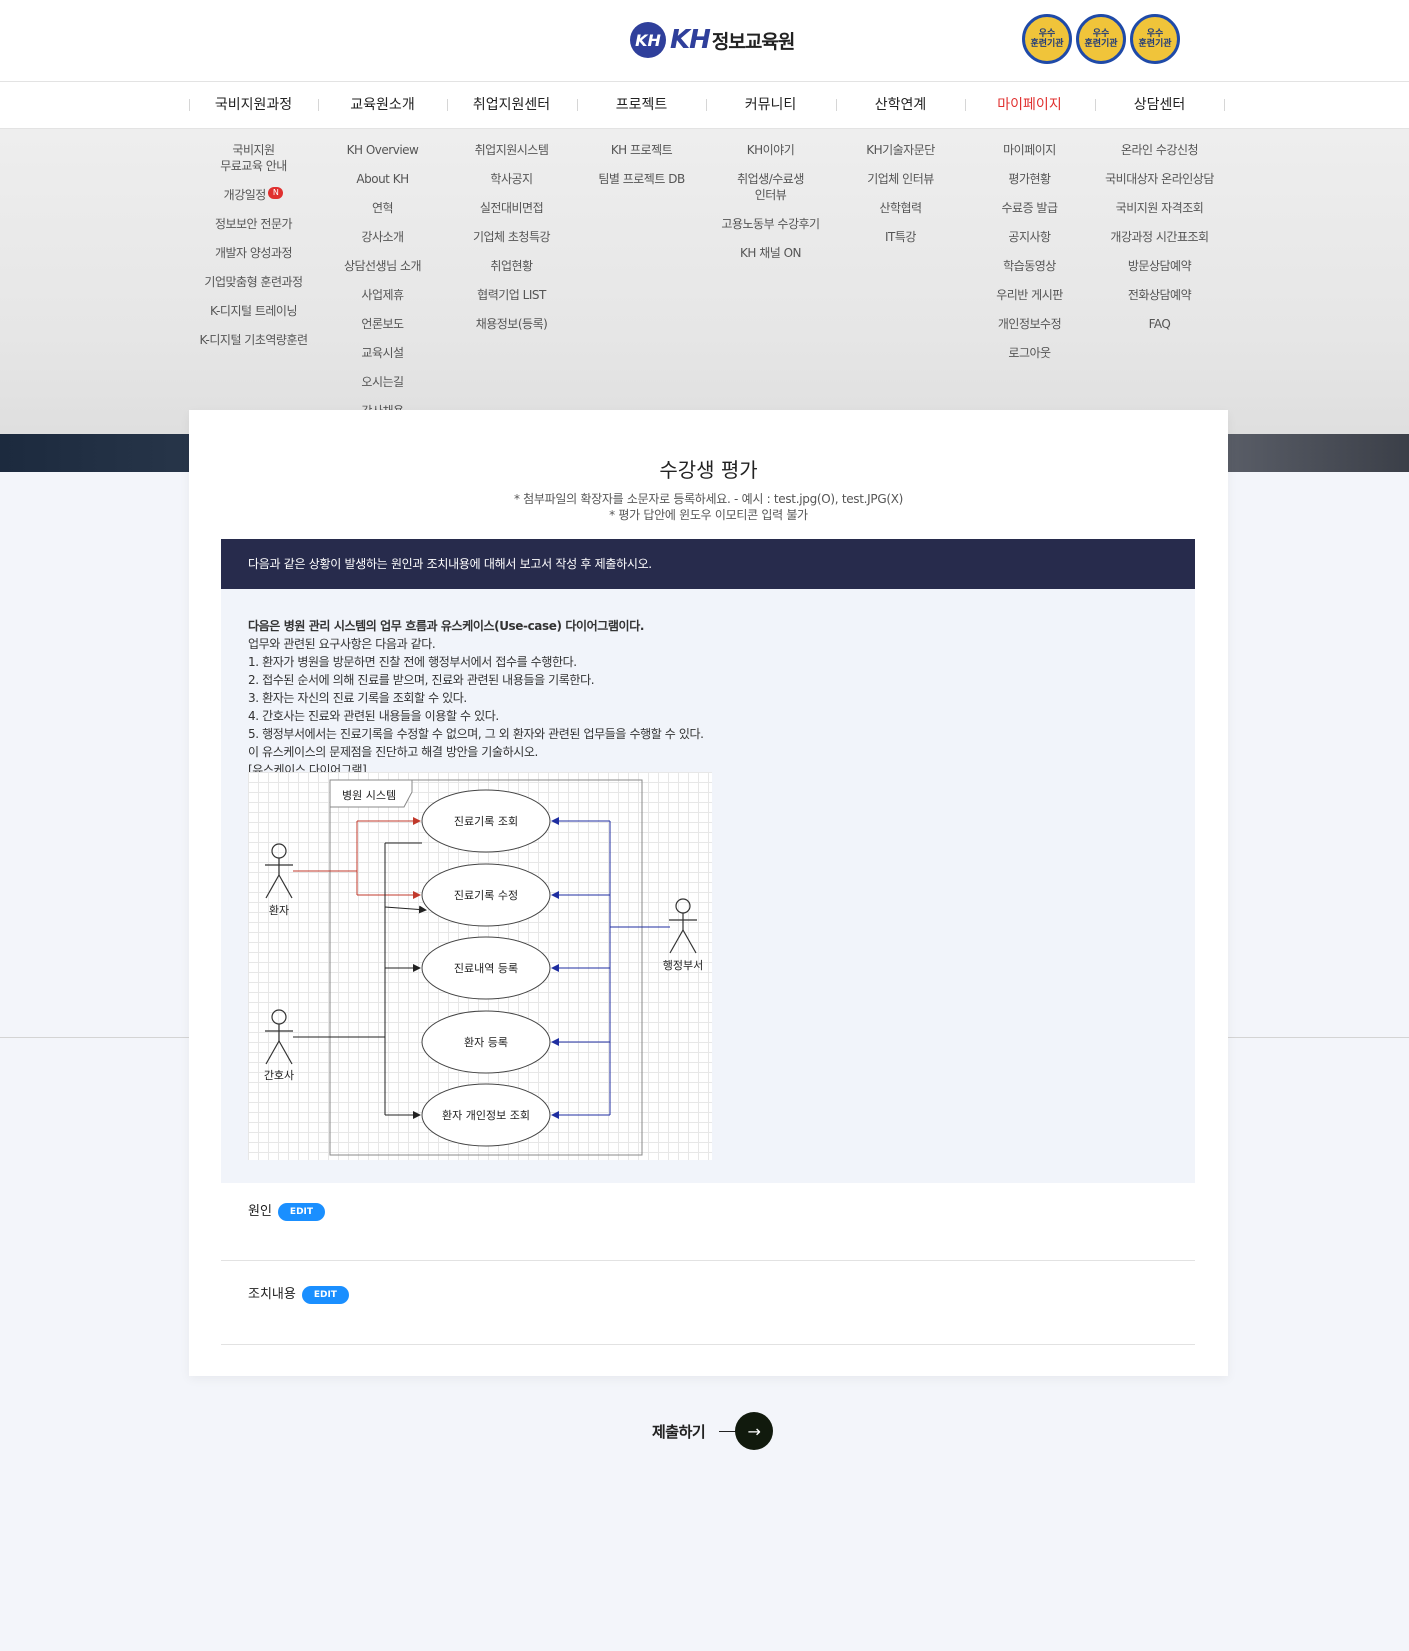 This screenshot has width=1409, height=1651. I want to click on submenu-link: 개인정보수정, so click(1029, 324).